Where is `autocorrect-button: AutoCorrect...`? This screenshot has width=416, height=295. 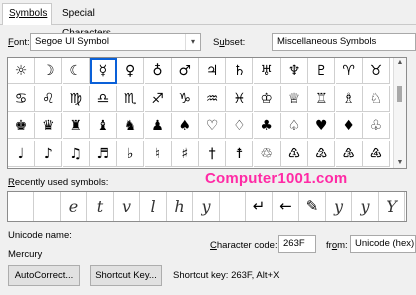
autocorrect-button: AutoCorrect... is located at coordinates (44, 275).